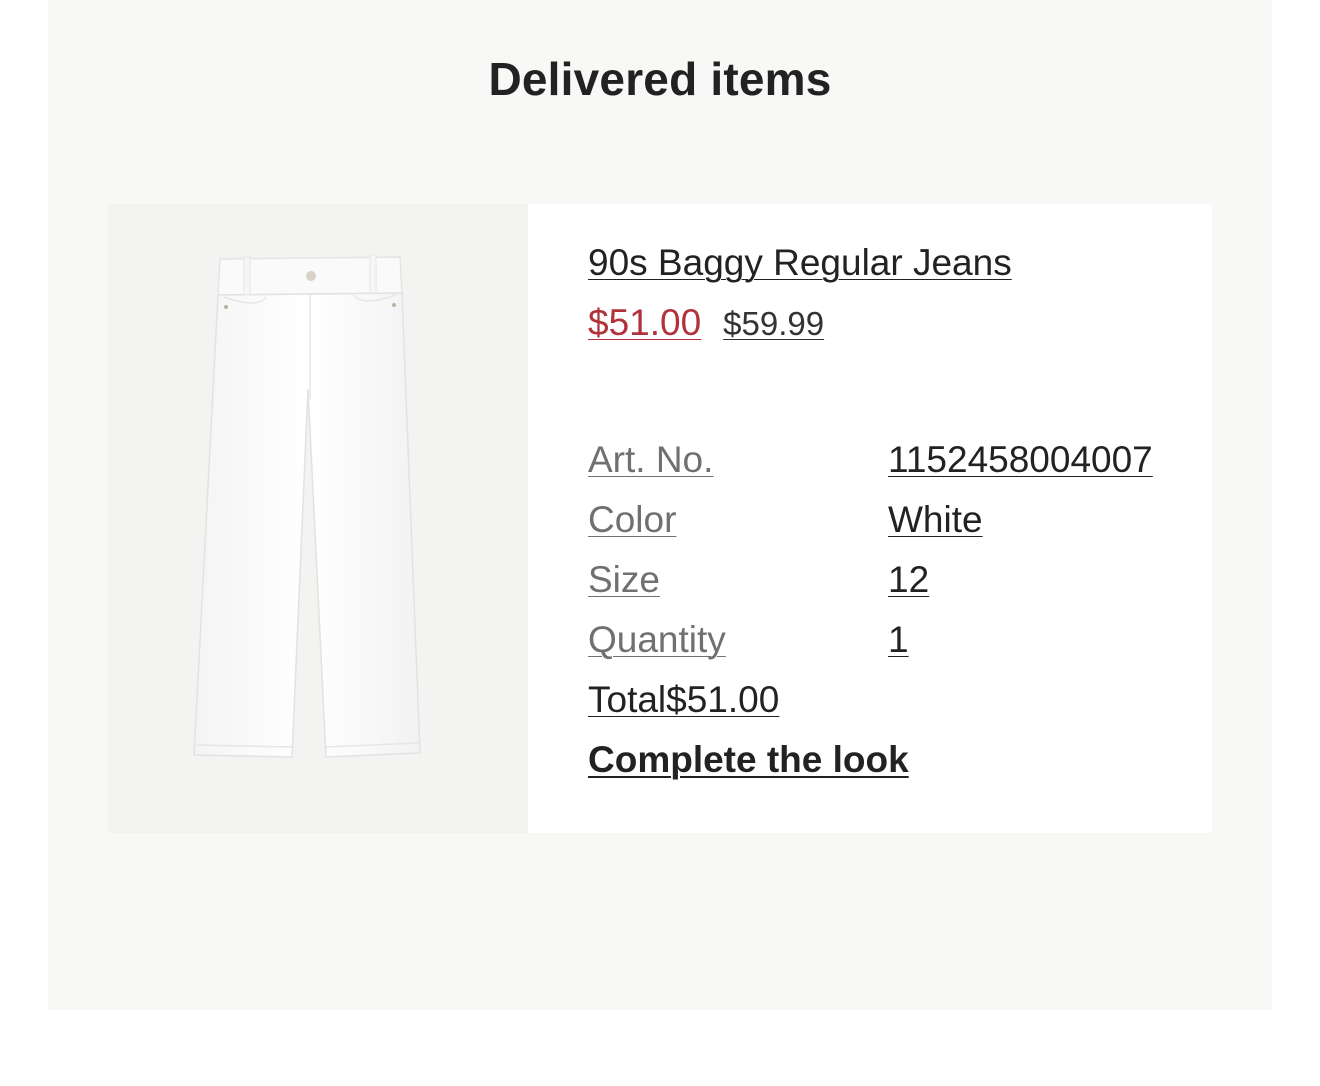  I want to click on total-value: $51.00, so click(723, 699).